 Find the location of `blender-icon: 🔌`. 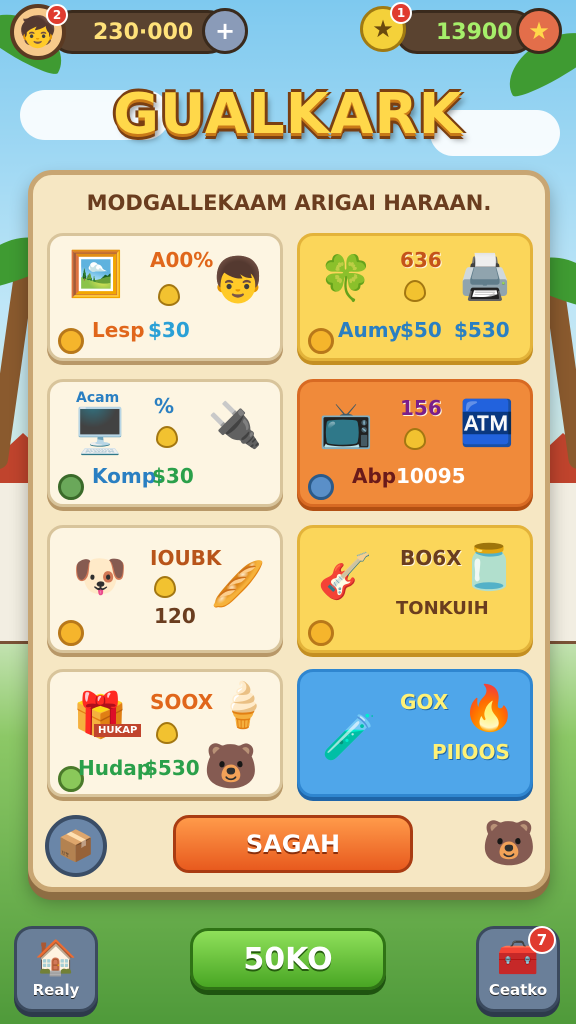

blender-icon: 🔌 is located at coordinates (235, 425).